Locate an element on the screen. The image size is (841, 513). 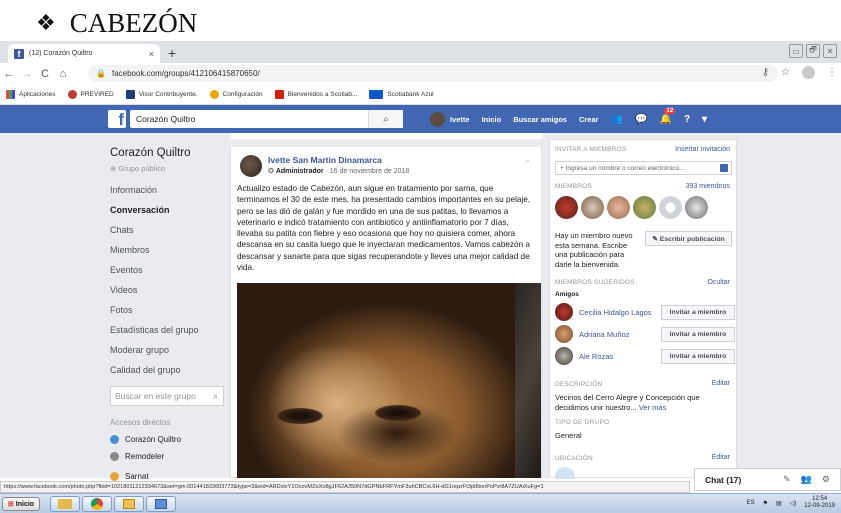
chat-bar: Chat (17) ✎ 👥 ⚙ is located at coordinates (767, 479).